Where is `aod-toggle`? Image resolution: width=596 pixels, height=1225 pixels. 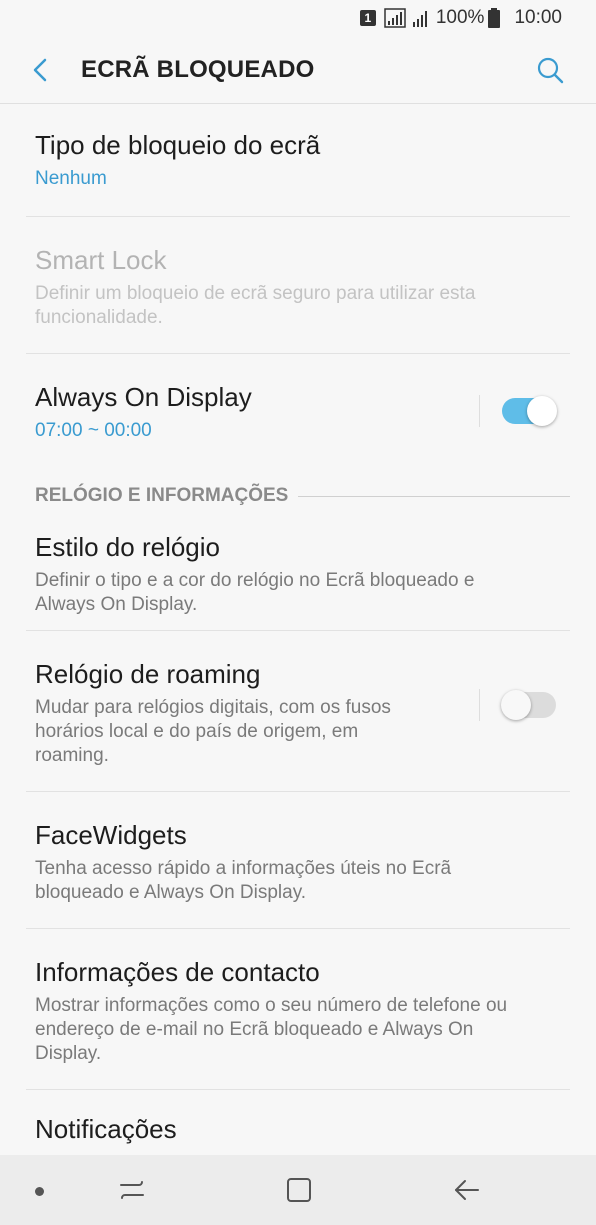
aod-toggle is located at coordinates (529, 411).